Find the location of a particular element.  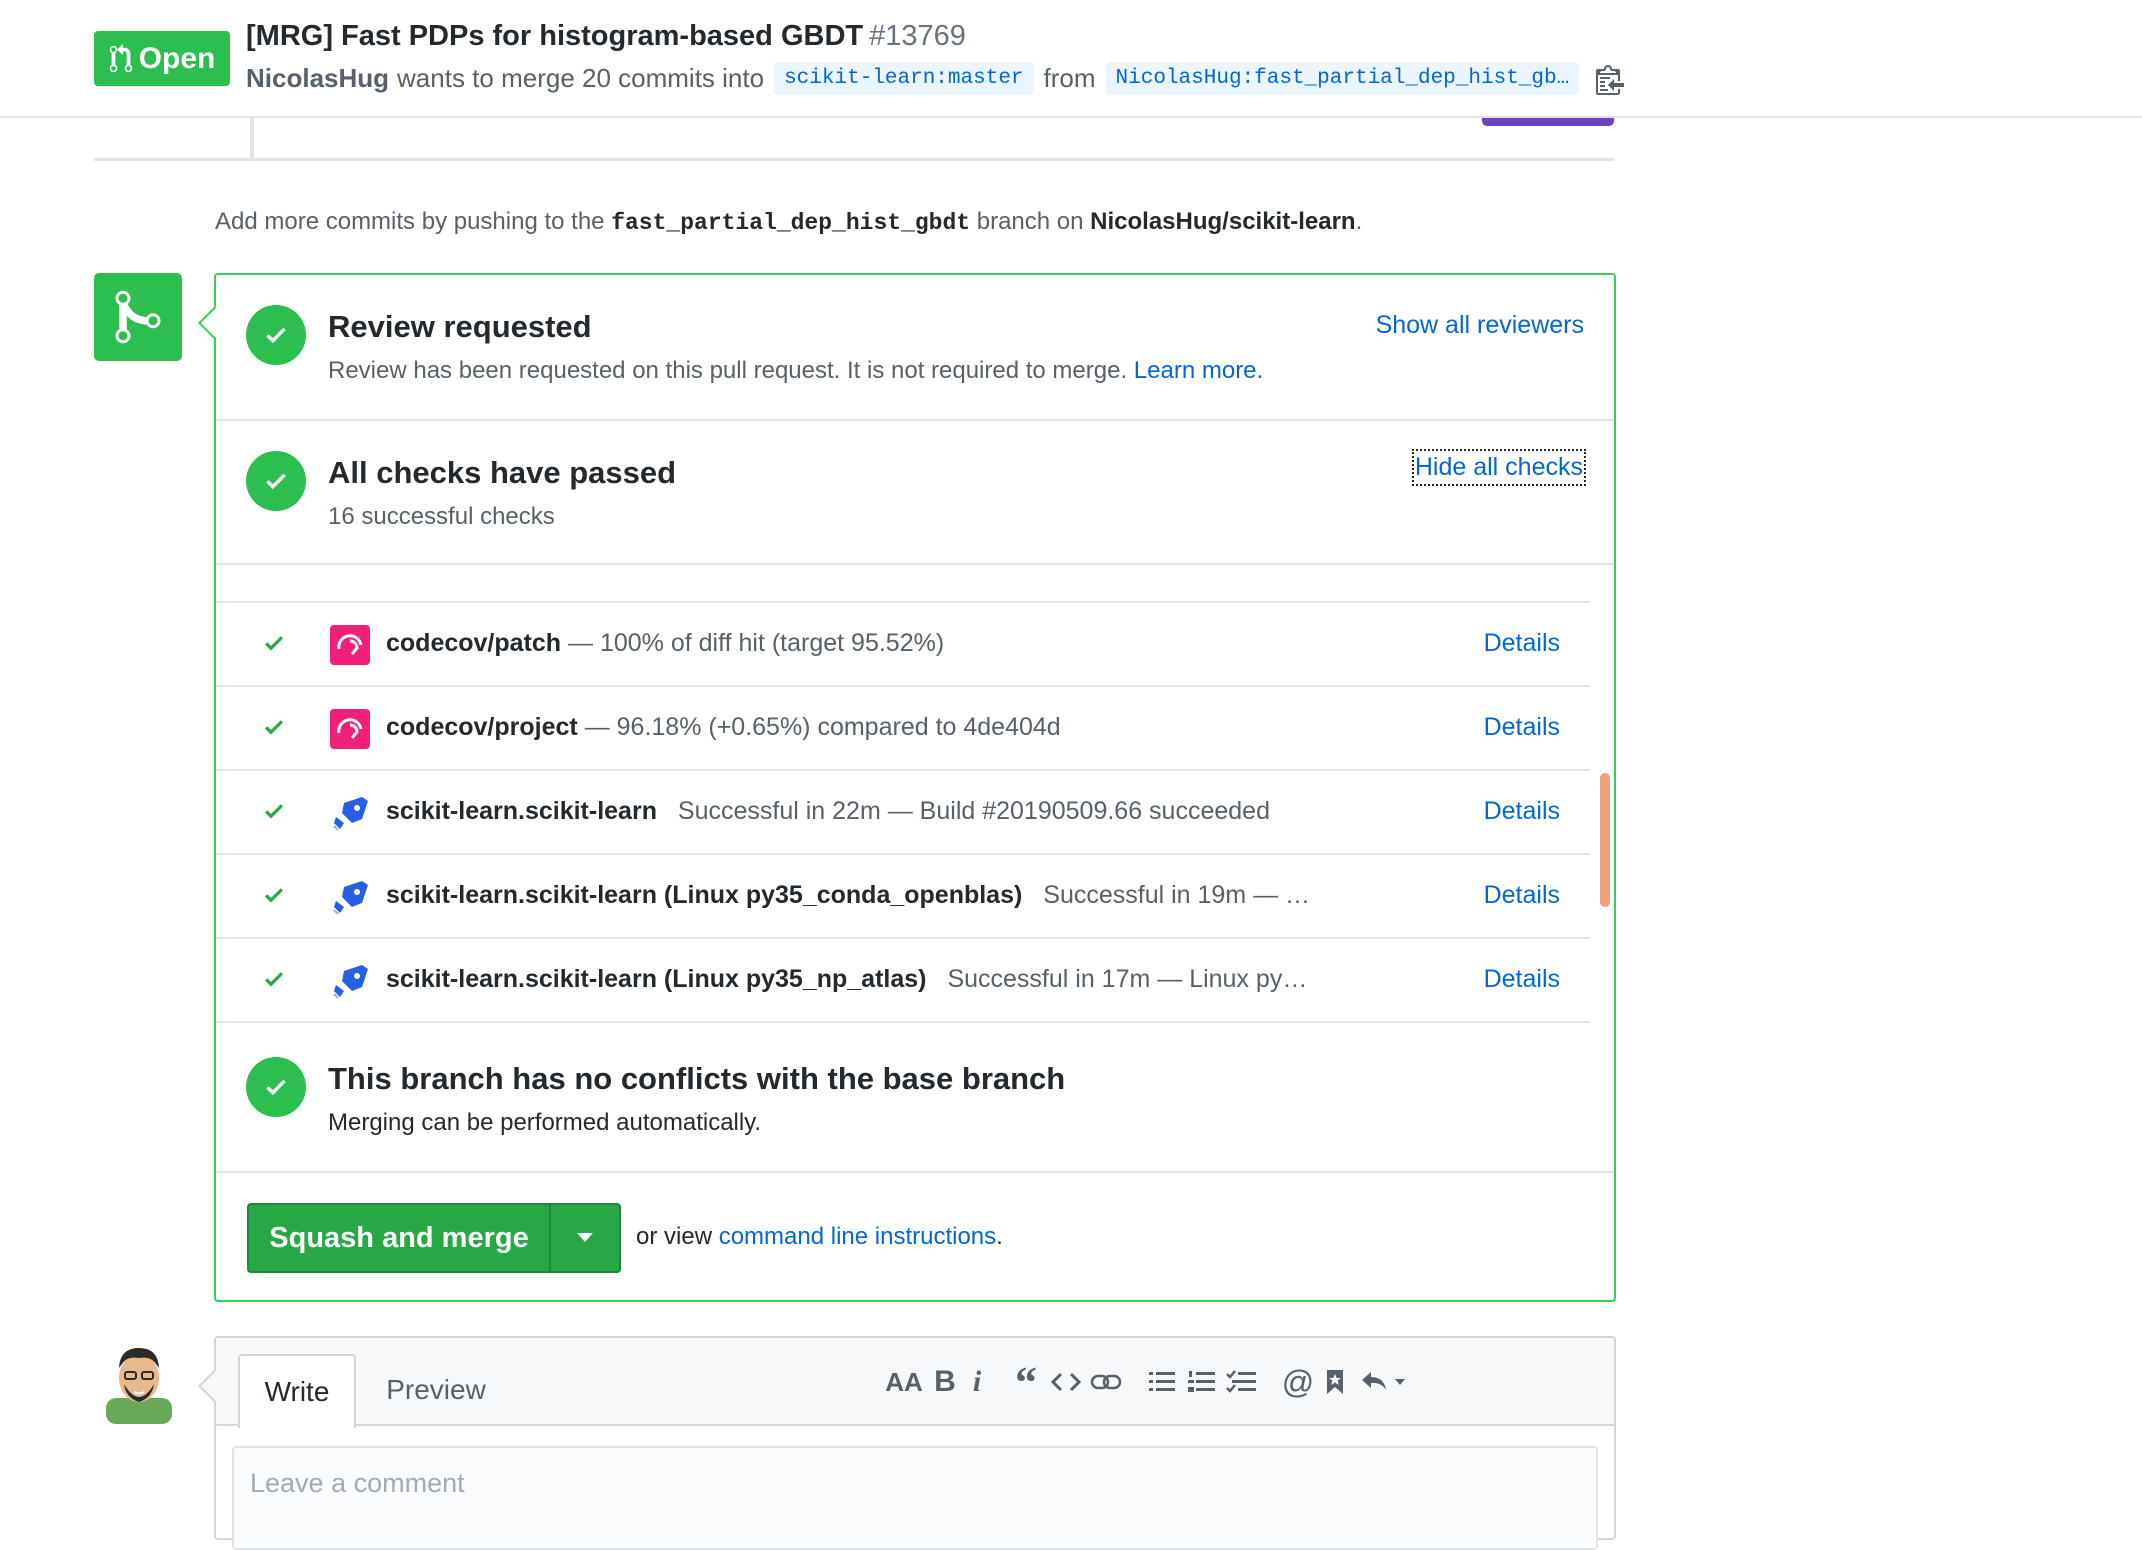

link-icon is located at coordinates (1106, 1382).